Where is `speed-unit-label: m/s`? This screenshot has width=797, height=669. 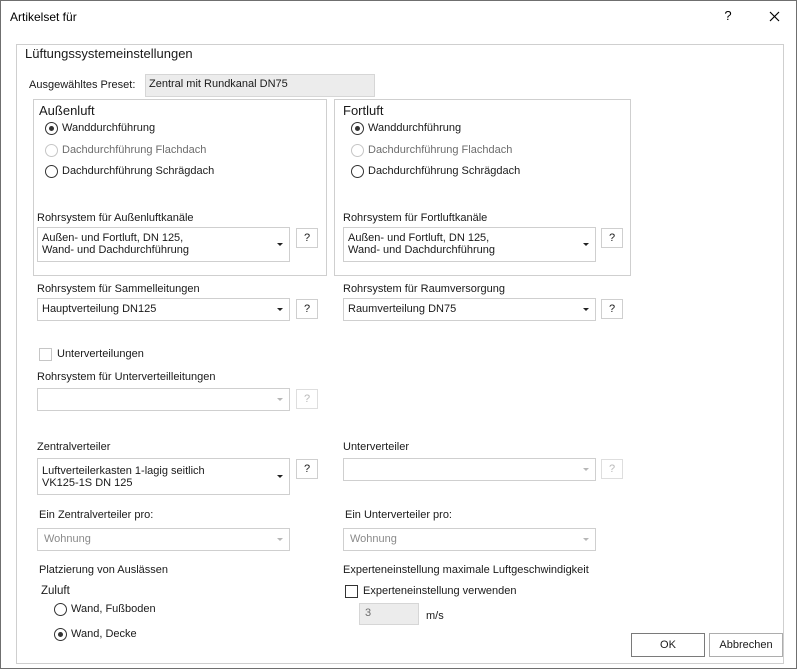 speed-unit-label: m/s is located at coordinates (435, 616).